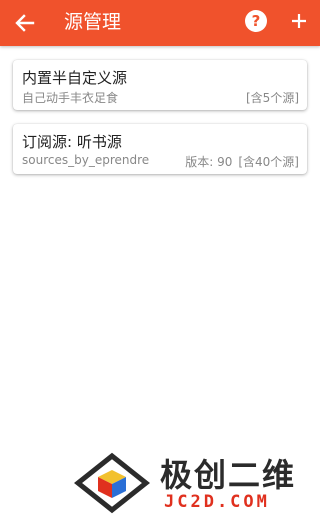  I want to click on plus-icon, so click(299, 21).